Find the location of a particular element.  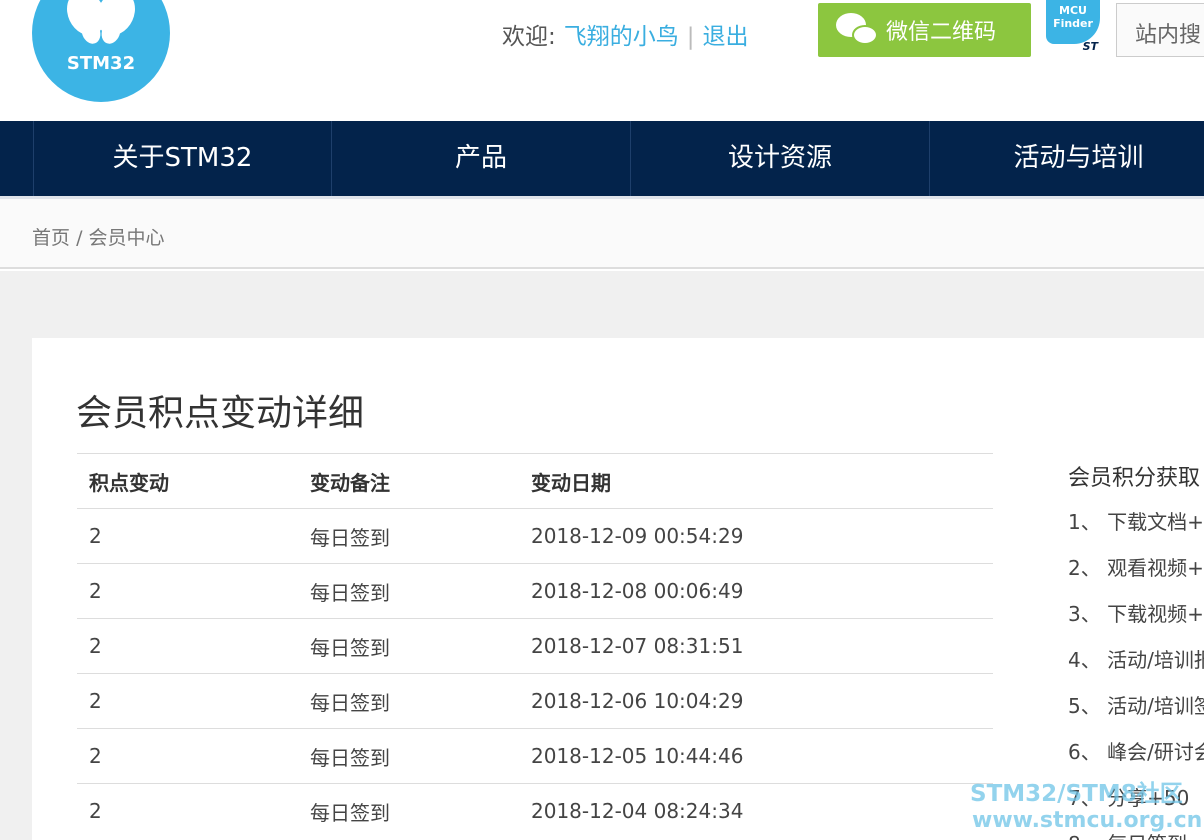

sidebar-rule-item: 5、 活动/培训签 is located at coordinates (1136, 706).